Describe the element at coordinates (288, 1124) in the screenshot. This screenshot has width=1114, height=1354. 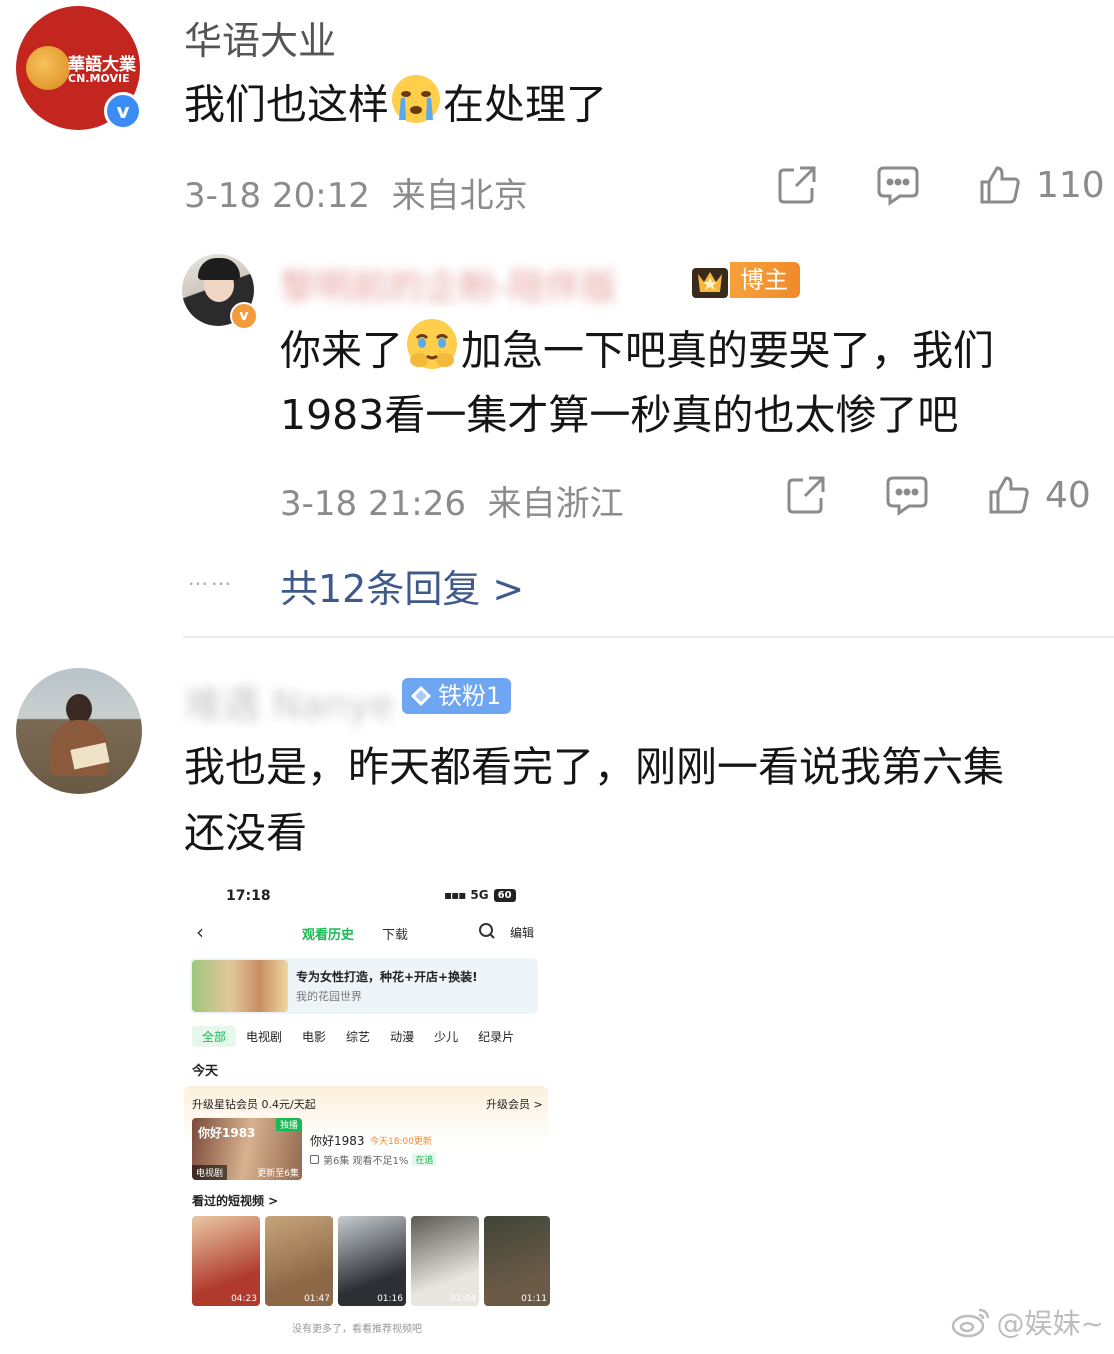
I see `exclusive-tag: 独播` at that location.